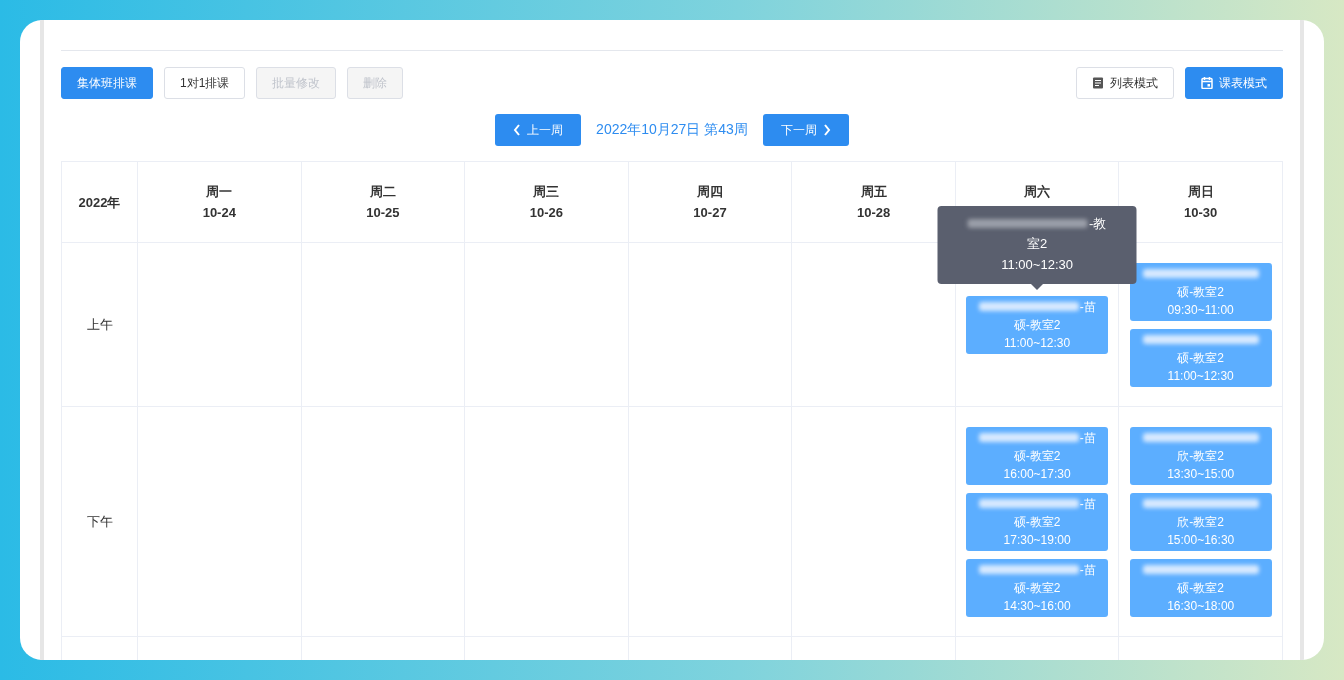 The height and width of the screenshot is (680, 1344). I want to click on current-week: 2022年10月27日 第43周, so click(672, 130).